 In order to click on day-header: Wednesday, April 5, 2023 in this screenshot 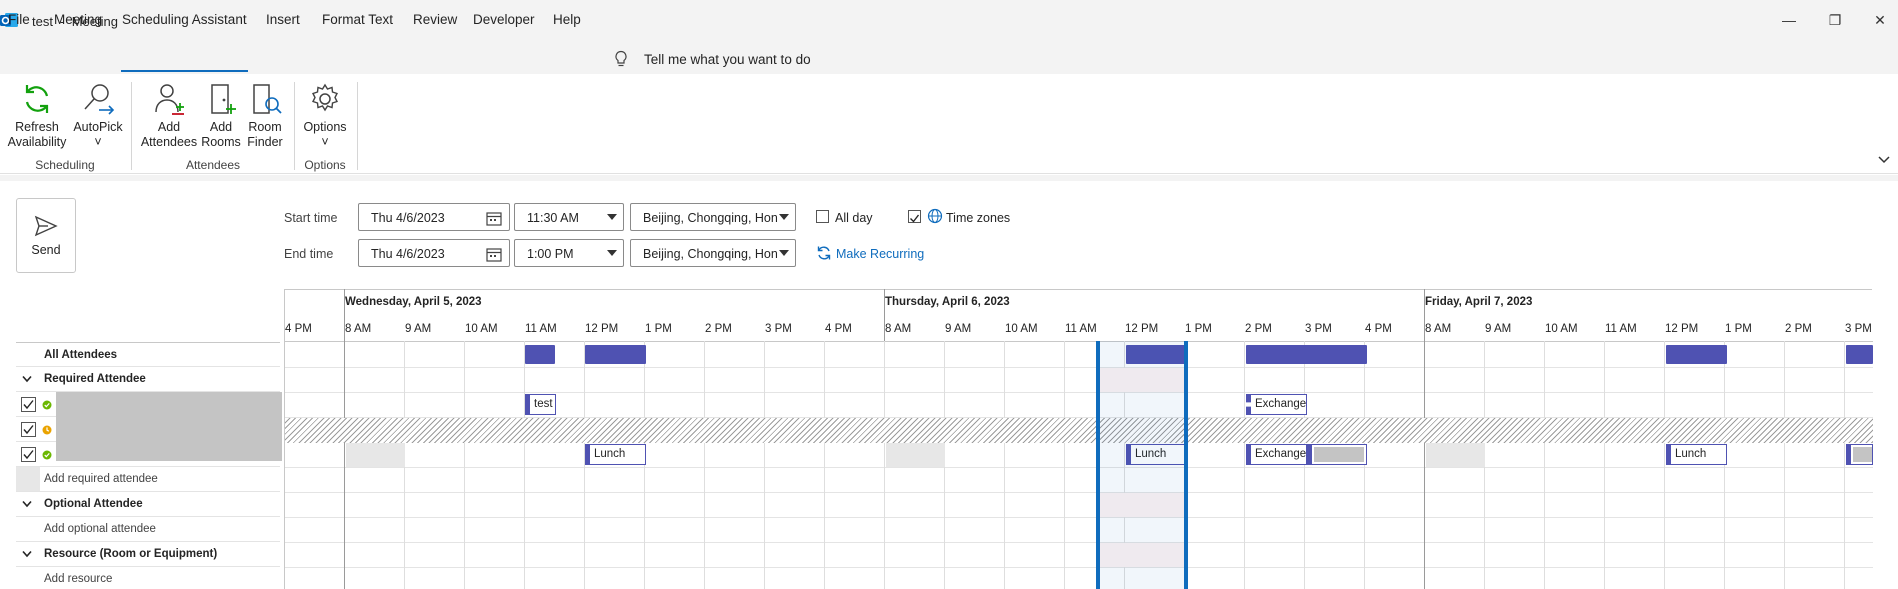, I will do `click(413, 302)`.